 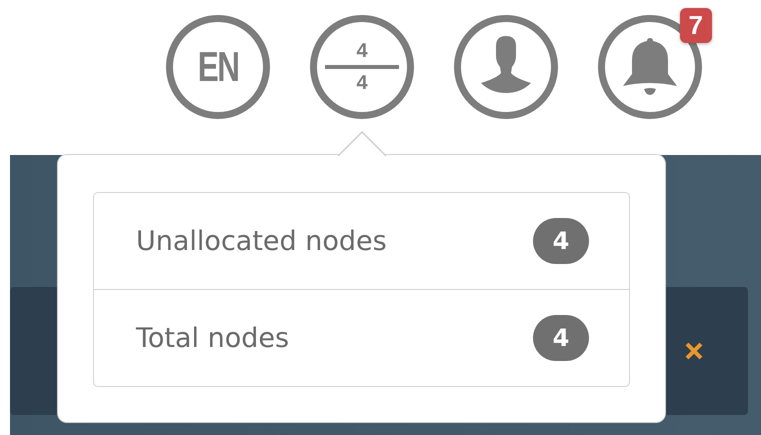 What do you see at coordinates (261, 241) in the screenshot?
I see `node-stat-label: Unallocated nodes` at bounding box center [261, 241].